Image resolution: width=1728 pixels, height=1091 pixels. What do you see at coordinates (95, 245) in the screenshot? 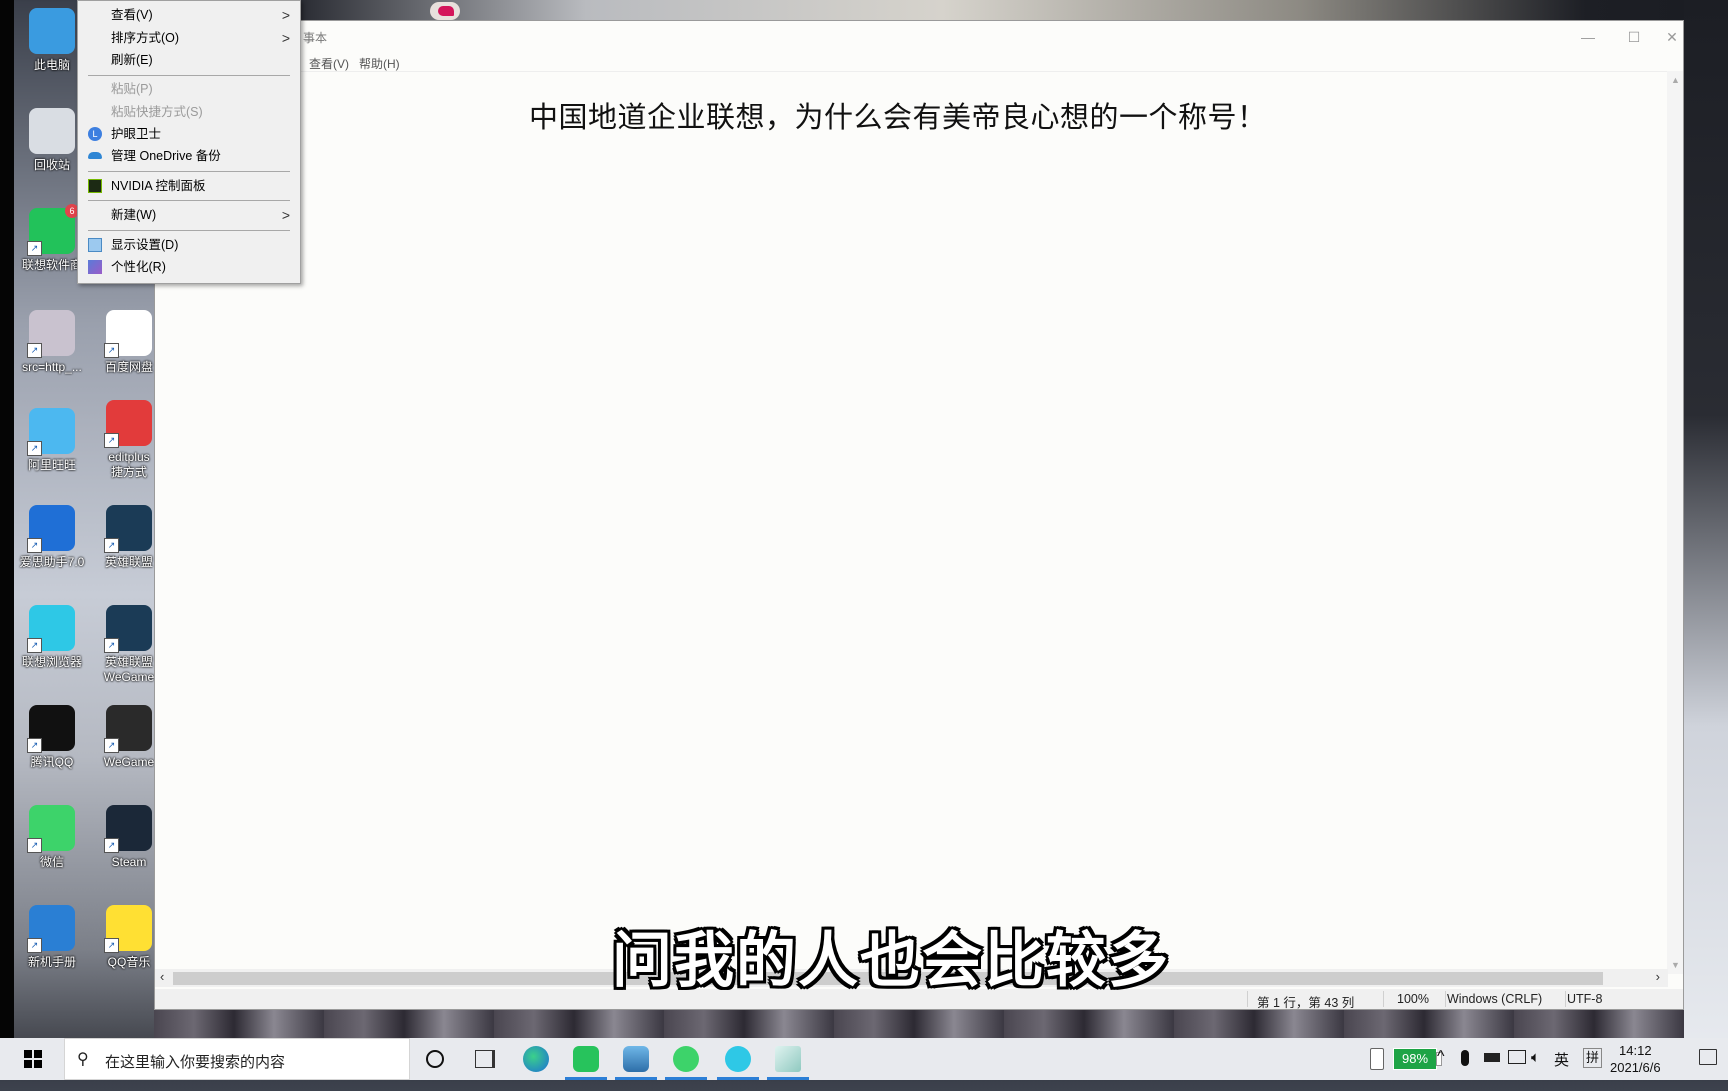
I see `display-icon` at bounding box center [95, 245].